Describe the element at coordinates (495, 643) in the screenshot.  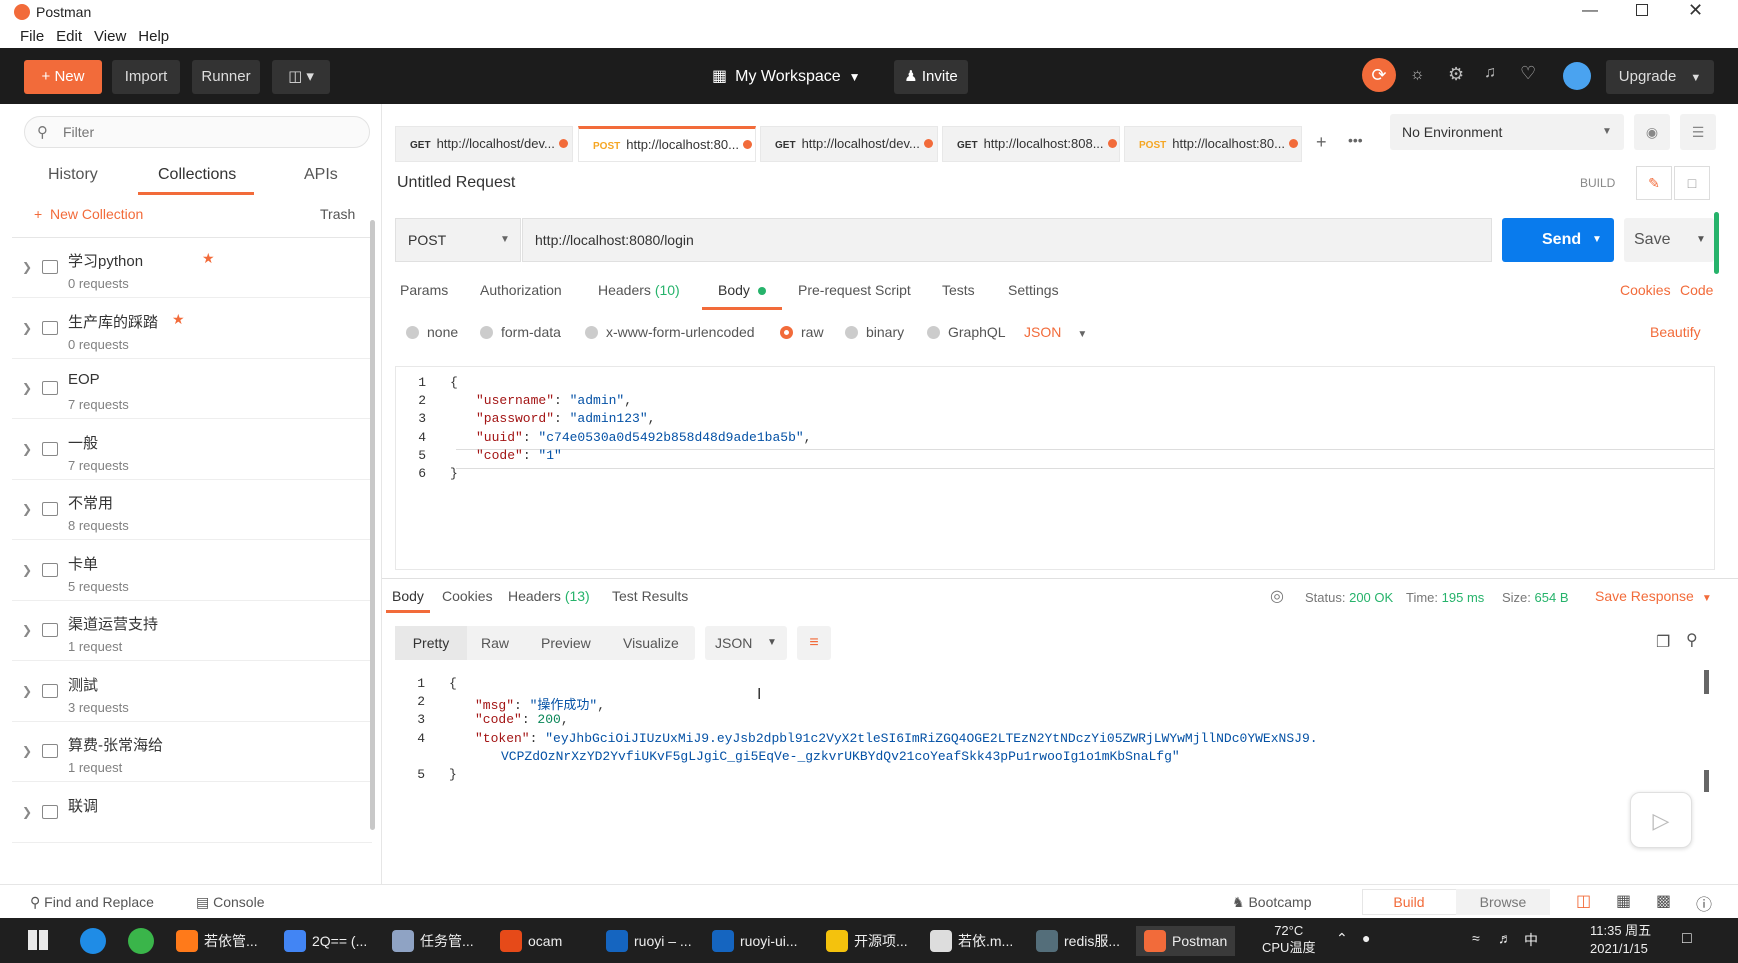
I see `view-raw: Raw` at that location.